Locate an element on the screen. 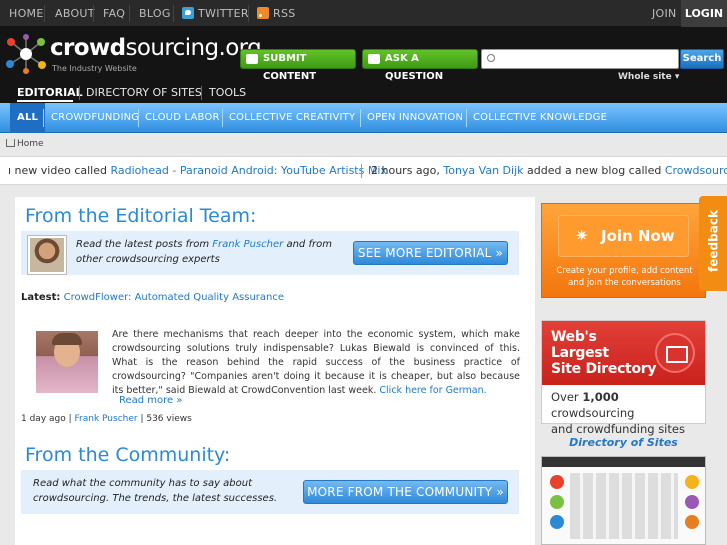 Image resolution: width=727 pixels, height=545 pixels. twitter-label: TWITTER is located at coordinates (223, 13).